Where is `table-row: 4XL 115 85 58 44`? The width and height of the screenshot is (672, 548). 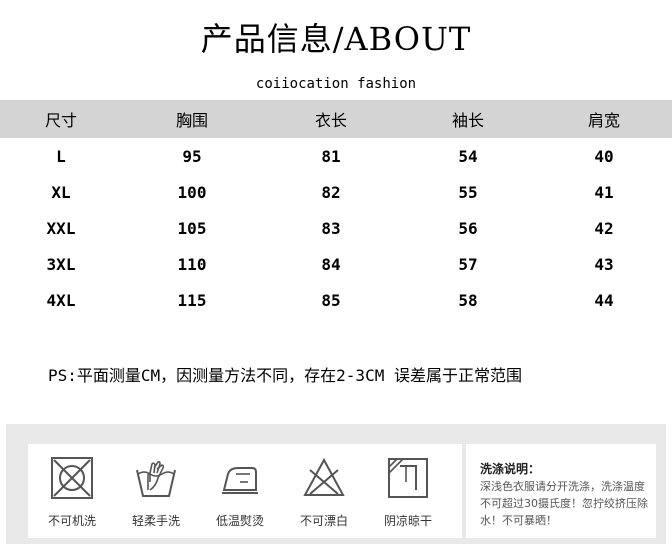
table-row: 4XL 115 85 58 44 is located at coordinates (336, 300).